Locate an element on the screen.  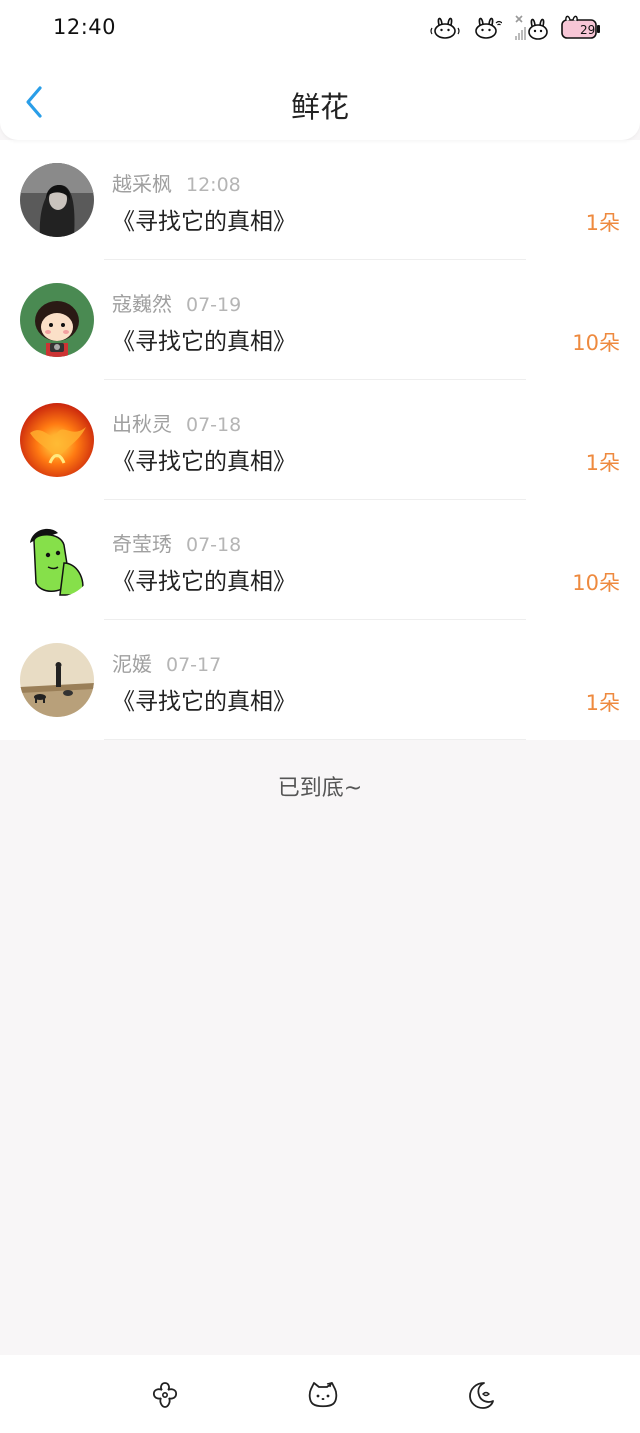
list-item: 越采枫 12:08 《寻找它的真相》 1朵 is located at coordinates (320, 200).